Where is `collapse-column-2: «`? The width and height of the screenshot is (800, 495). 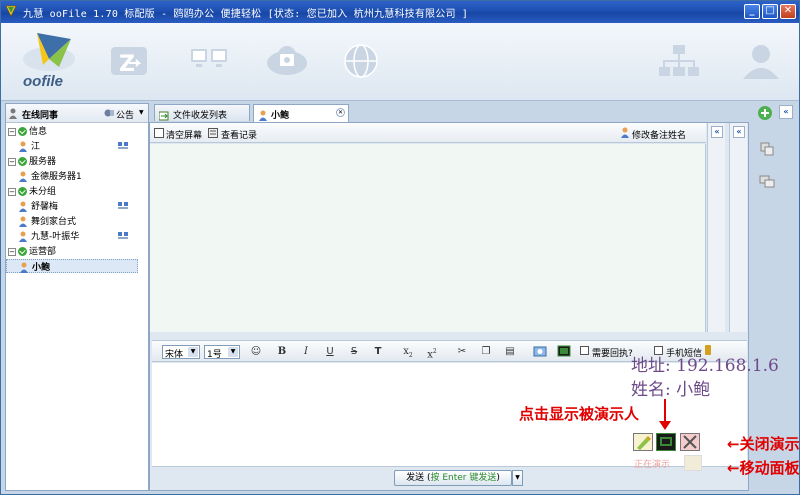 collapse-column-2: « is located at coordinates (738, 227).